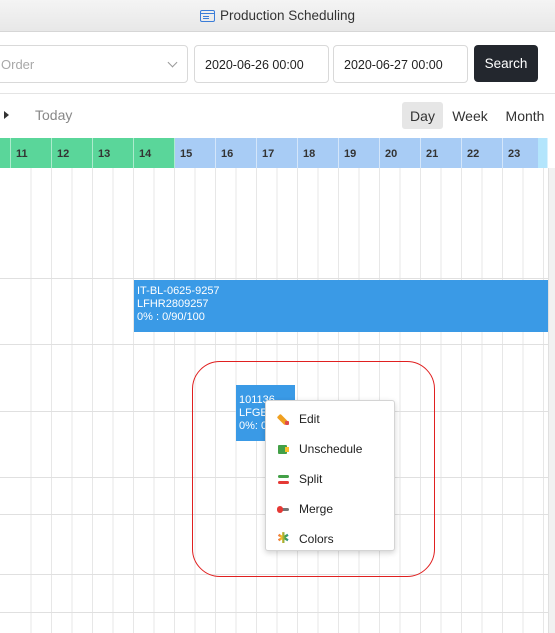 Image resolution: width=555 pixels, height=633 pixels. What do you see at coordinates (6, 115) in the screenshot?
I see `next-arrow-icon` at bounding box center [6, 115].